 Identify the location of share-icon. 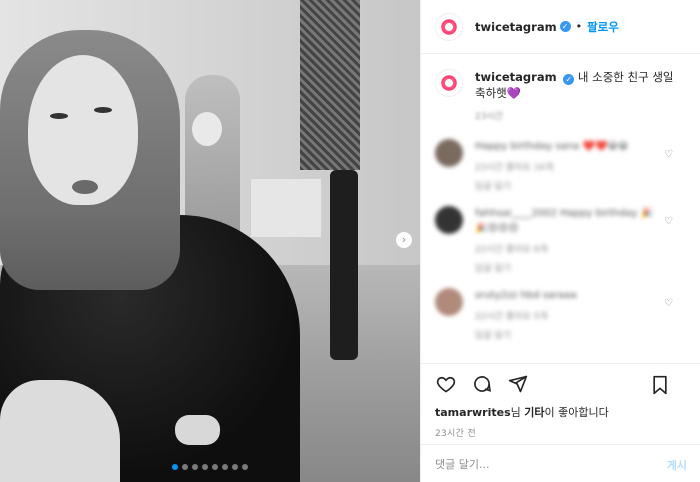
(518, 384).